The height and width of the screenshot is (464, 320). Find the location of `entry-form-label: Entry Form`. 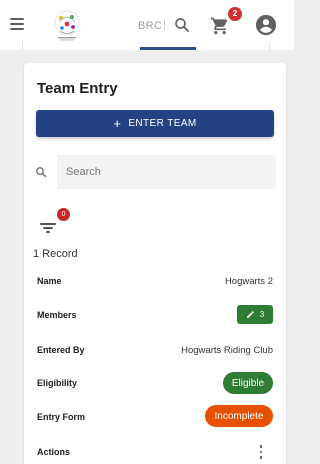

entry-form-label: Entry Form is located at coordinates (61, 417).